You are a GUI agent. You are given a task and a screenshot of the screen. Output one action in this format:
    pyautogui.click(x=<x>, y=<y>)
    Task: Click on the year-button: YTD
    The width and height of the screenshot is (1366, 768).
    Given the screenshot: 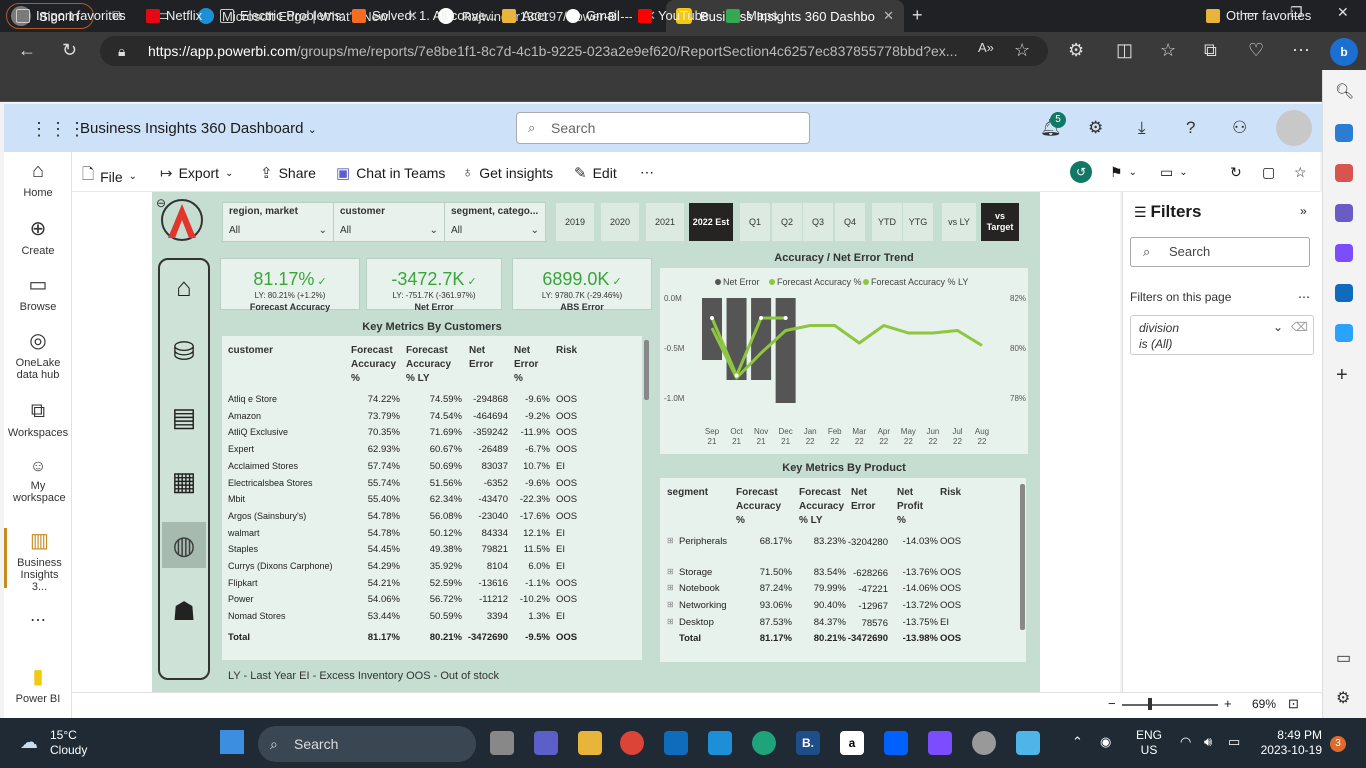 What is the action you would take?
    pyautogui.click(x=887, y=222)
    